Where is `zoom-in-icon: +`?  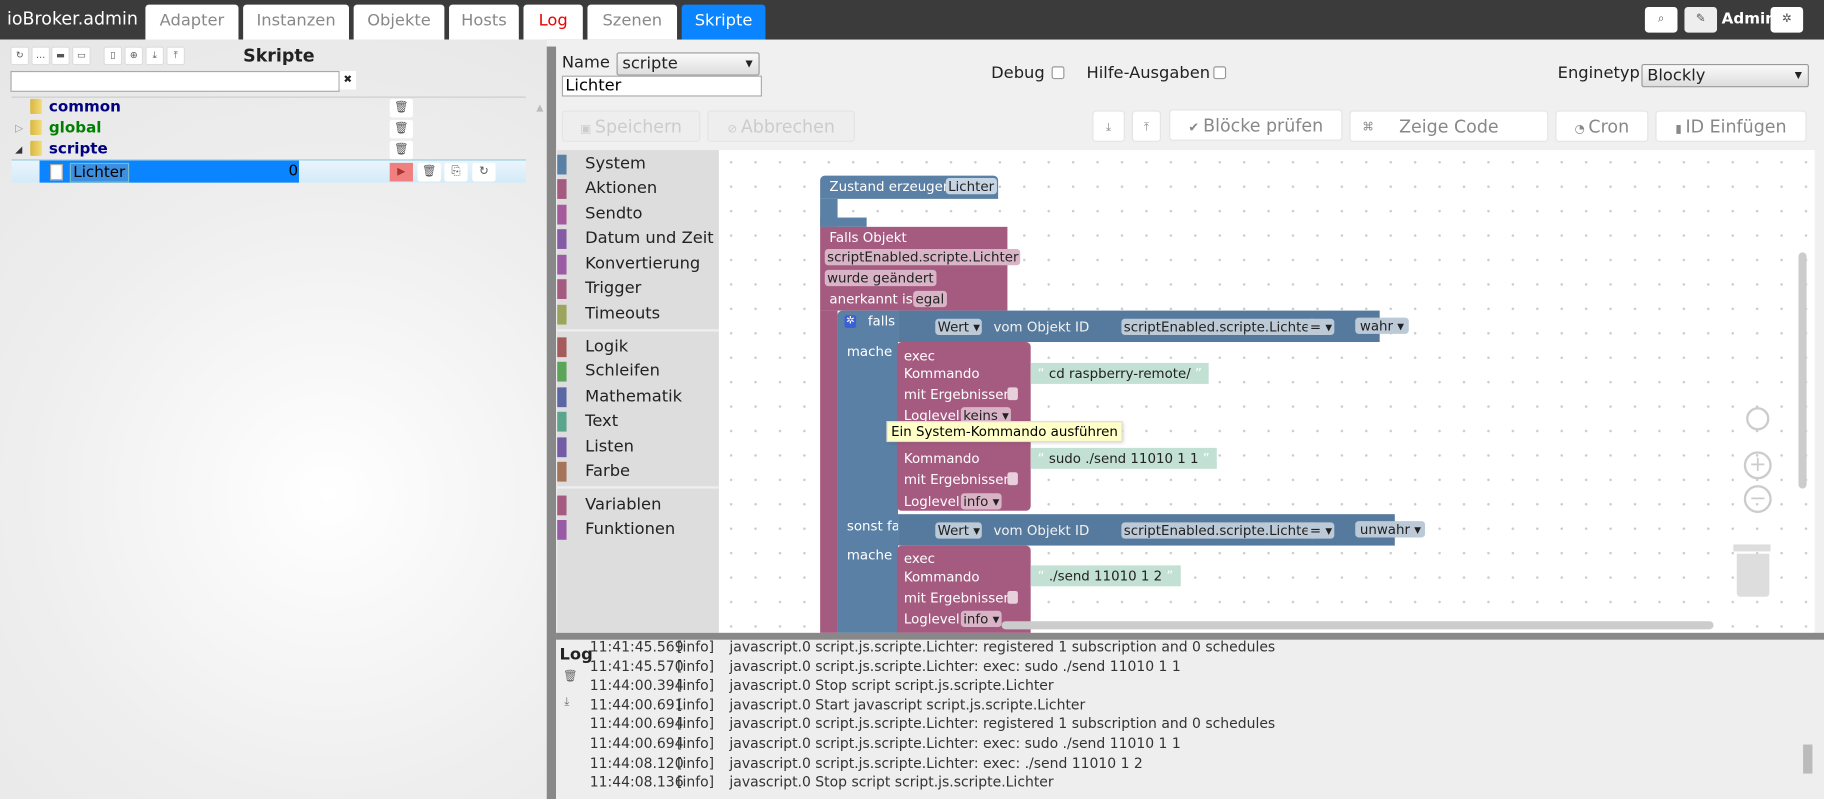 zoom-in-icon: + is located at coordinates (1757, 465).